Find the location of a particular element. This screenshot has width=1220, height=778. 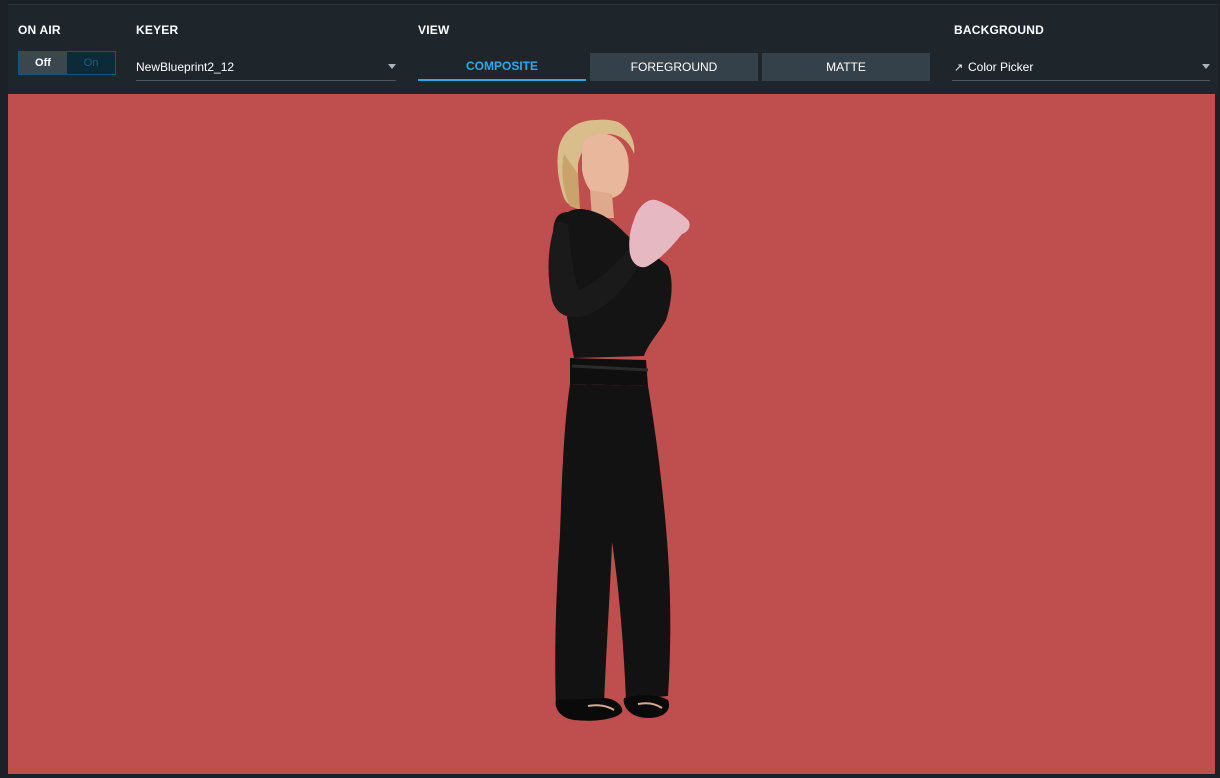

keyer-value: NewBlueprint2_12 is located at coordinates (185, 67).